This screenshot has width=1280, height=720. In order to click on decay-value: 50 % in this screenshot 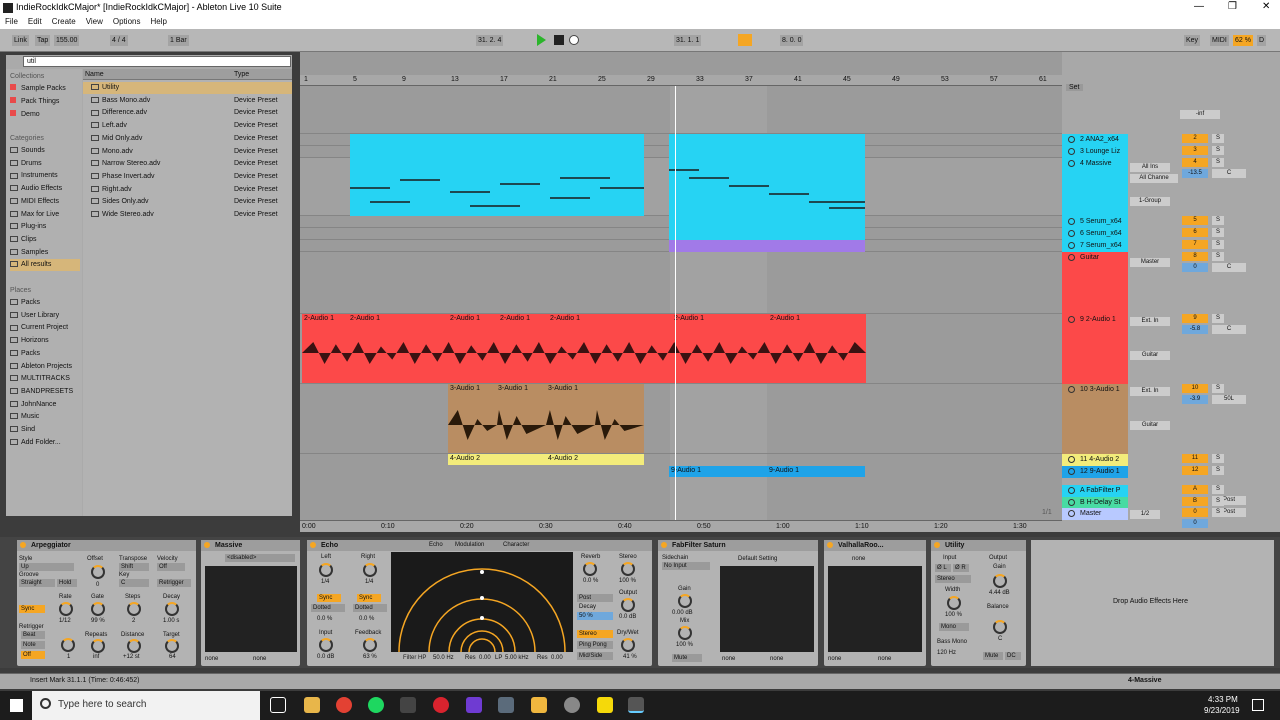, I will do `click(595, 616)`.